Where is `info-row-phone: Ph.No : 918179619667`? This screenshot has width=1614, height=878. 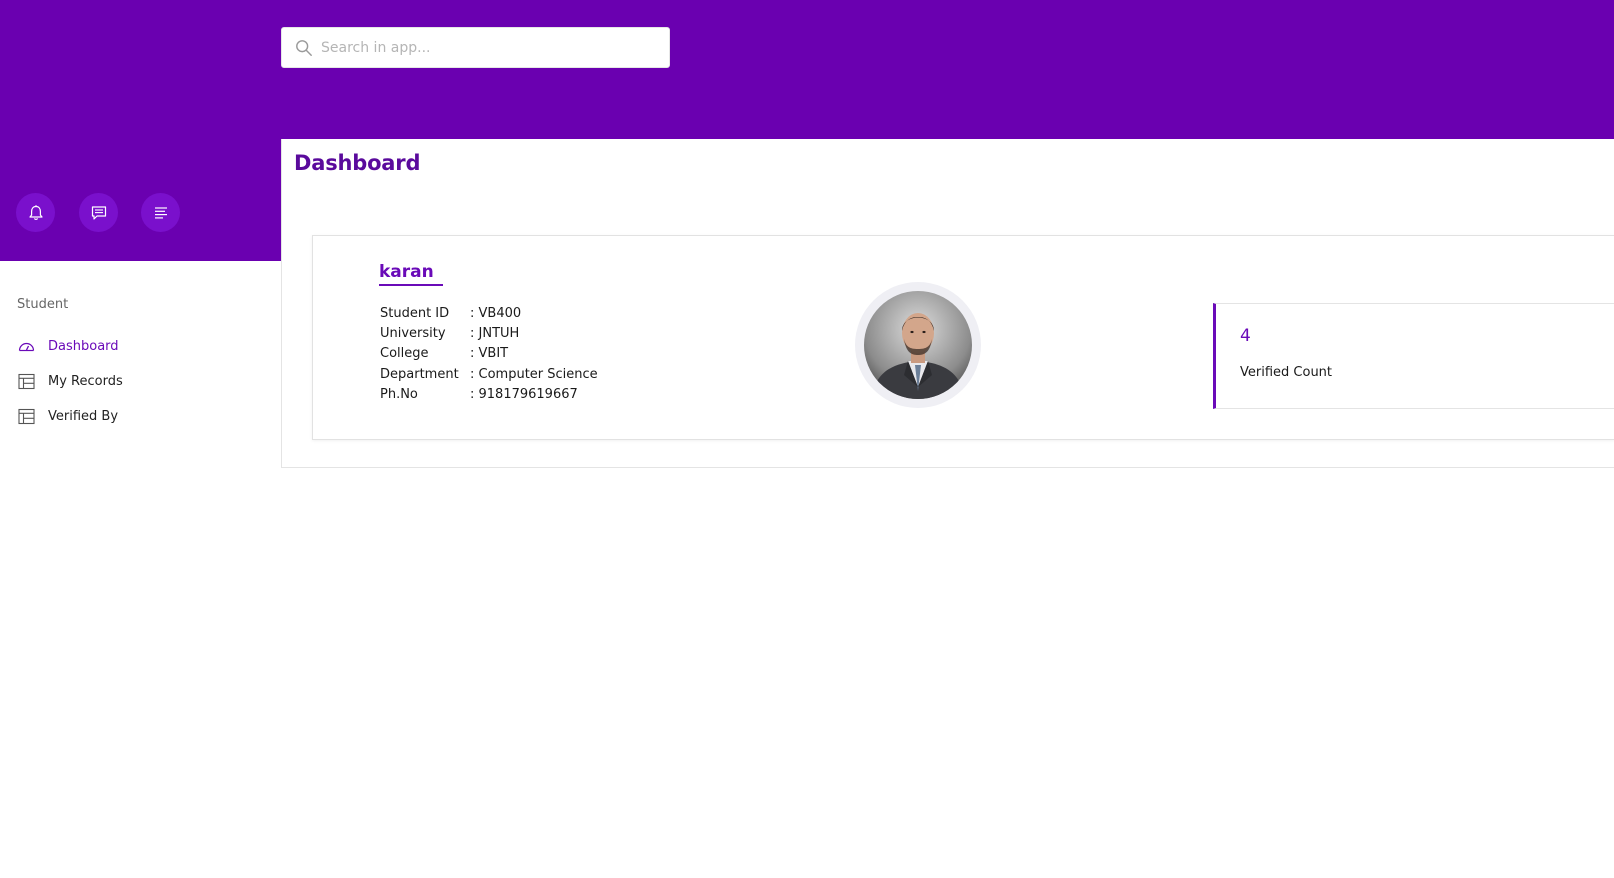 info-row-phone: Ph.No : 918179619667 is located at coordinates (489, 395).